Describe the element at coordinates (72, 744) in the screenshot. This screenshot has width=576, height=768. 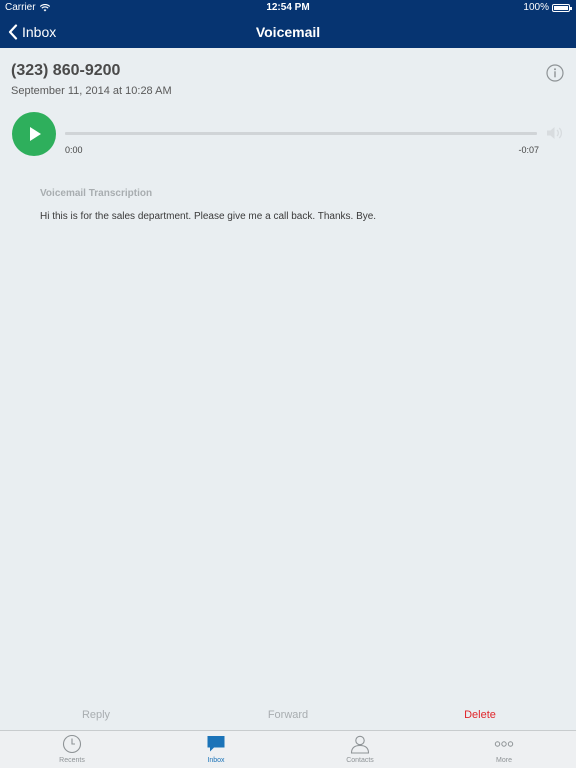
I see `clock-icon` at that location.